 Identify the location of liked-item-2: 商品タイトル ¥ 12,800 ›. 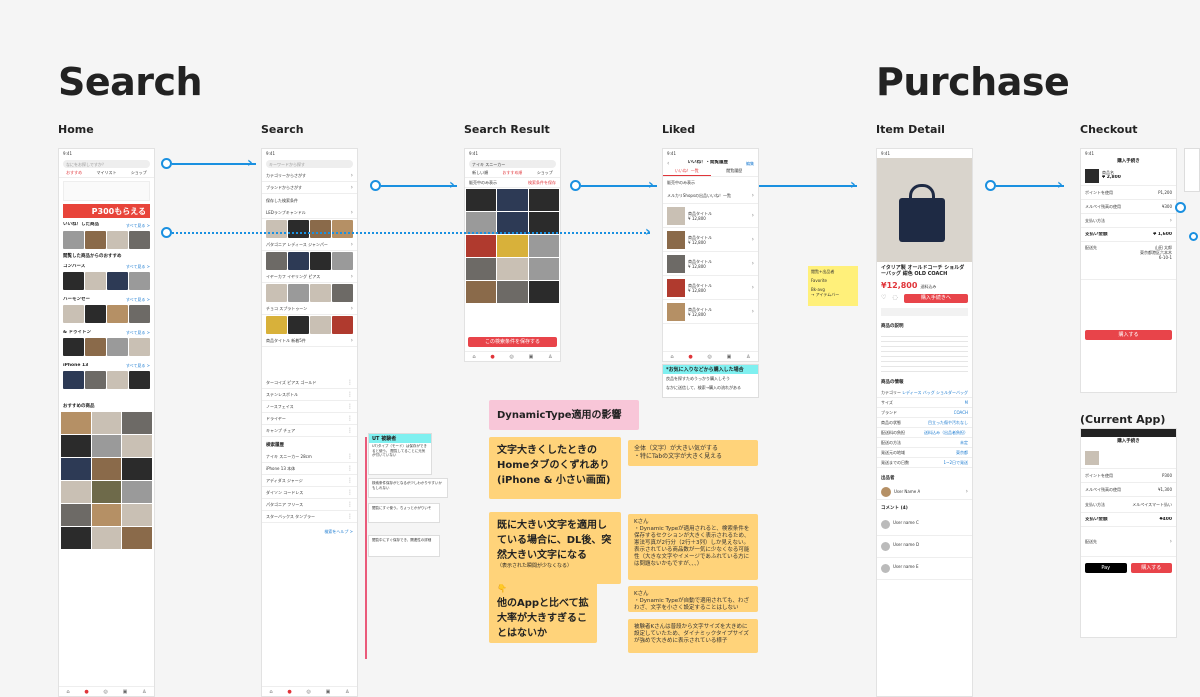
(710, 240).